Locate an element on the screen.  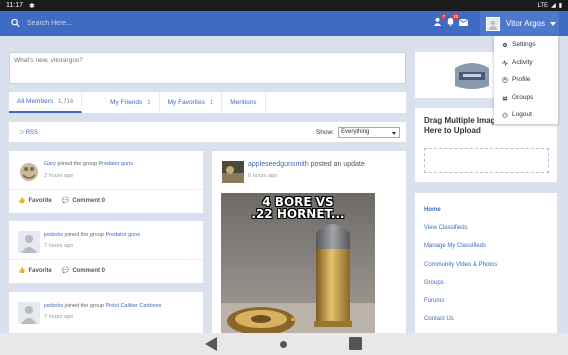
user-dropdown-menu: Settings Activity Profile Groups Logout is located at coordinates (526, 80).